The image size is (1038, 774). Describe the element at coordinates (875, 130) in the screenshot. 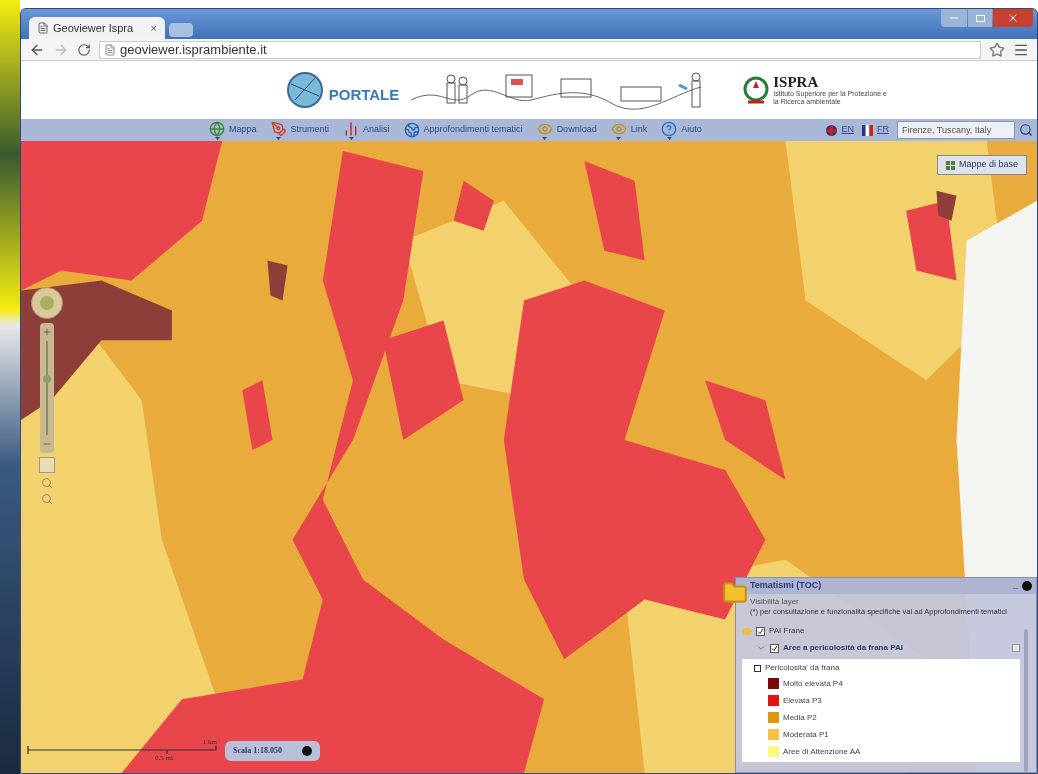

I see `language-link: FR` at that location.